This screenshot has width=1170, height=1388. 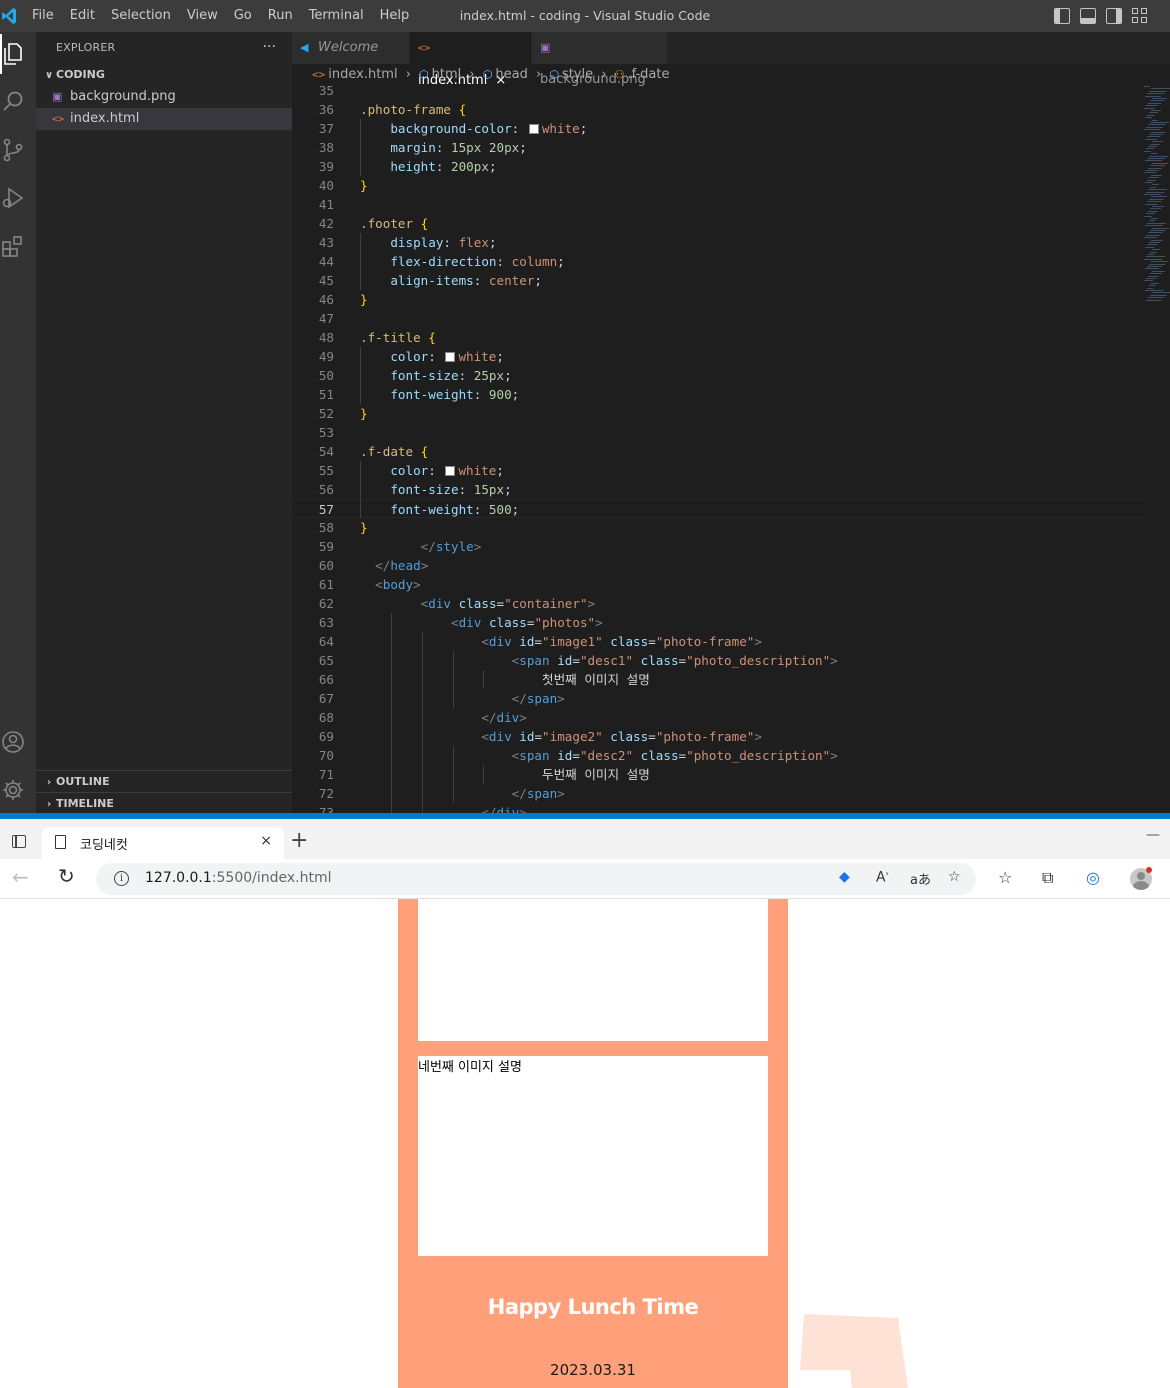 What do you see at coordinates (466, 280) in the screenshot?
I see `code-text: align-items: center;` at bounding box center [466, 280].